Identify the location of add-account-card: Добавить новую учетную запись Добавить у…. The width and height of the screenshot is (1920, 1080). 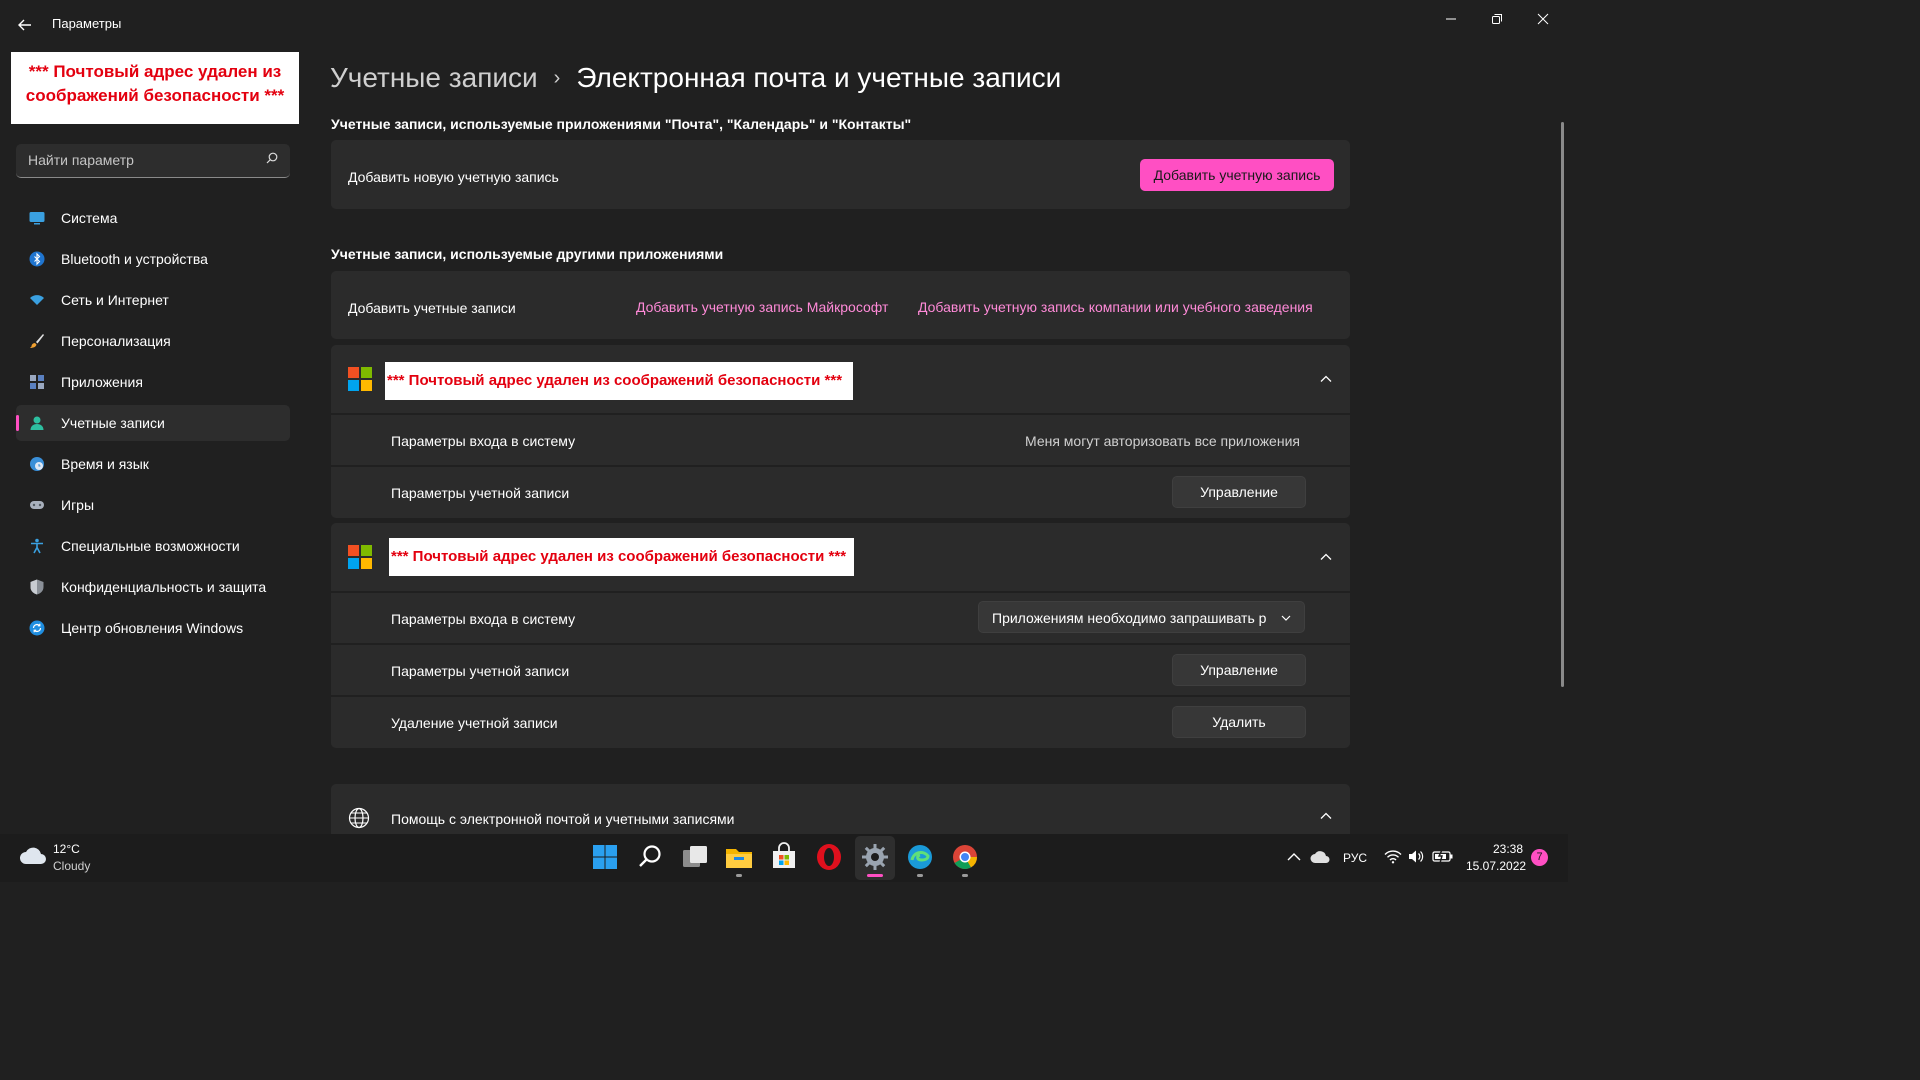
(840, 174).